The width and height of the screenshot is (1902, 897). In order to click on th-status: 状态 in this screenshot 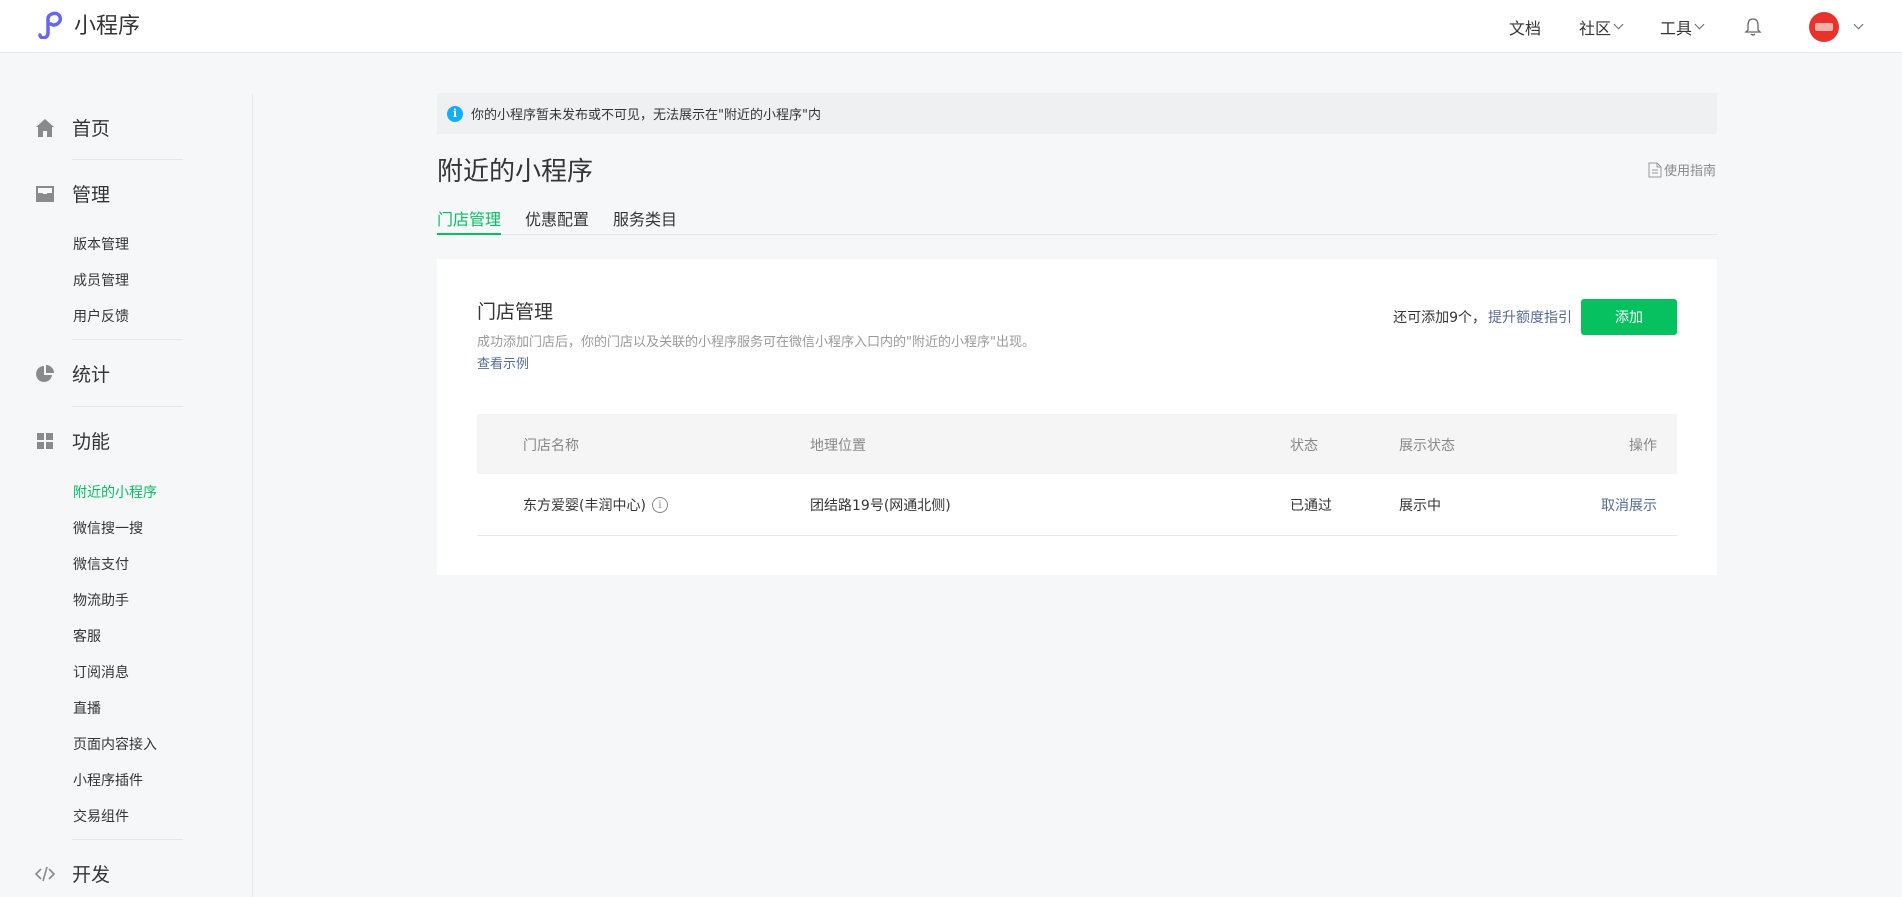, I will do `click(1304, 446)`.